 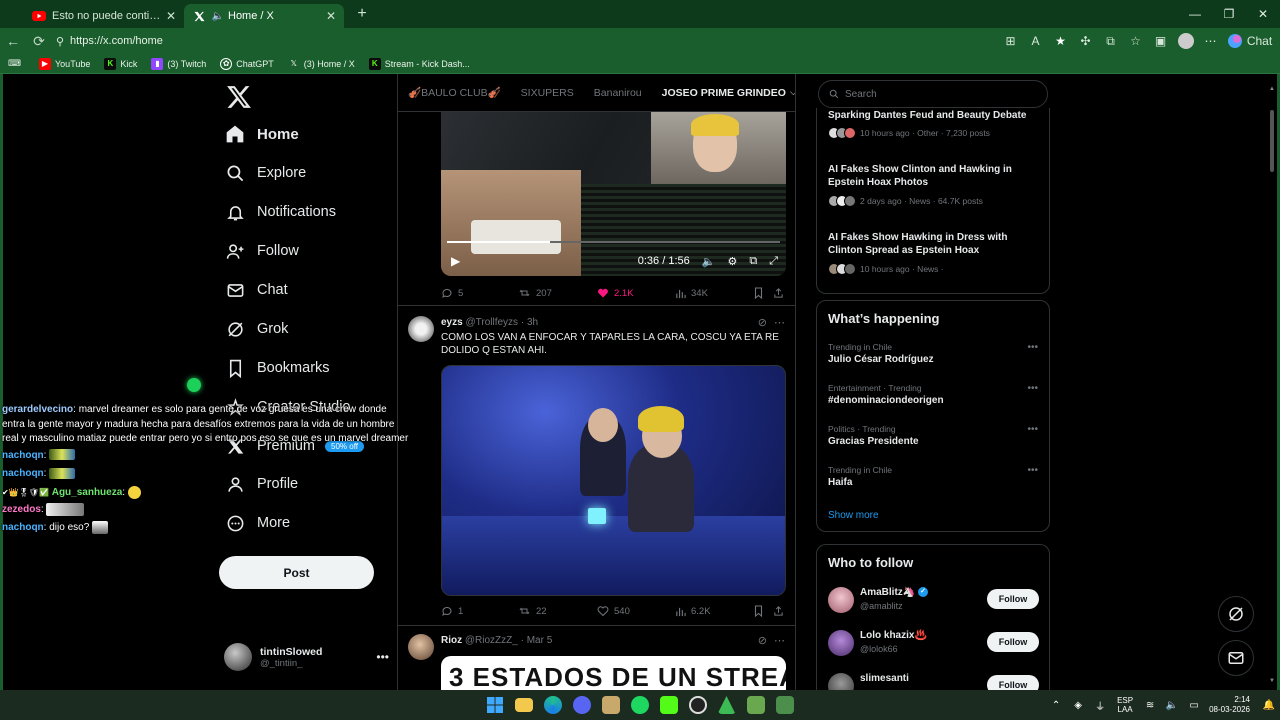 What do you see at coordinates (277, 368) in the screenshot?
I see `sidebar-item-bookmarks: Bookmarks` at bounding box center [277, 368].